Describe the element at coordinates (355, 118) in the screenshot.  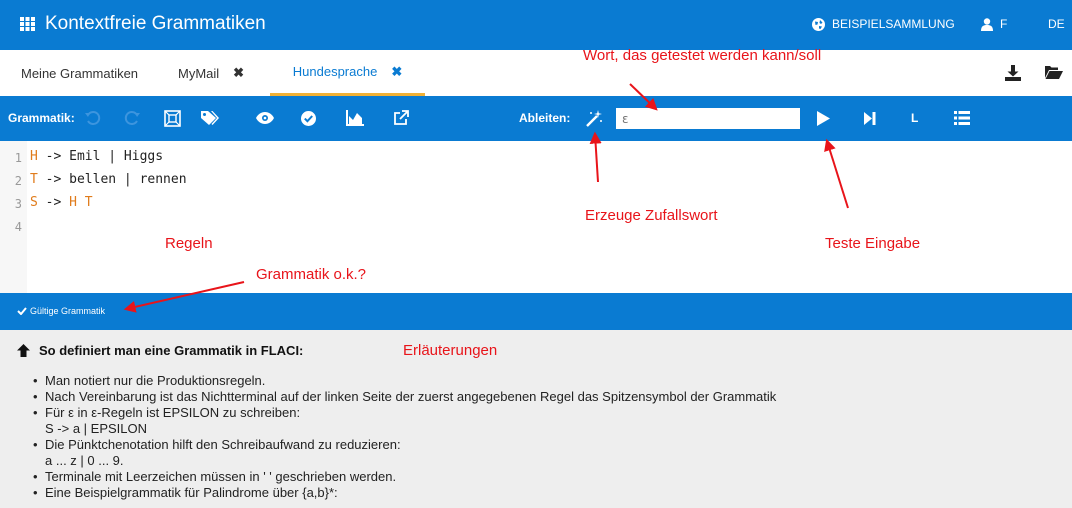
I see `chart-area-icon` at that location.